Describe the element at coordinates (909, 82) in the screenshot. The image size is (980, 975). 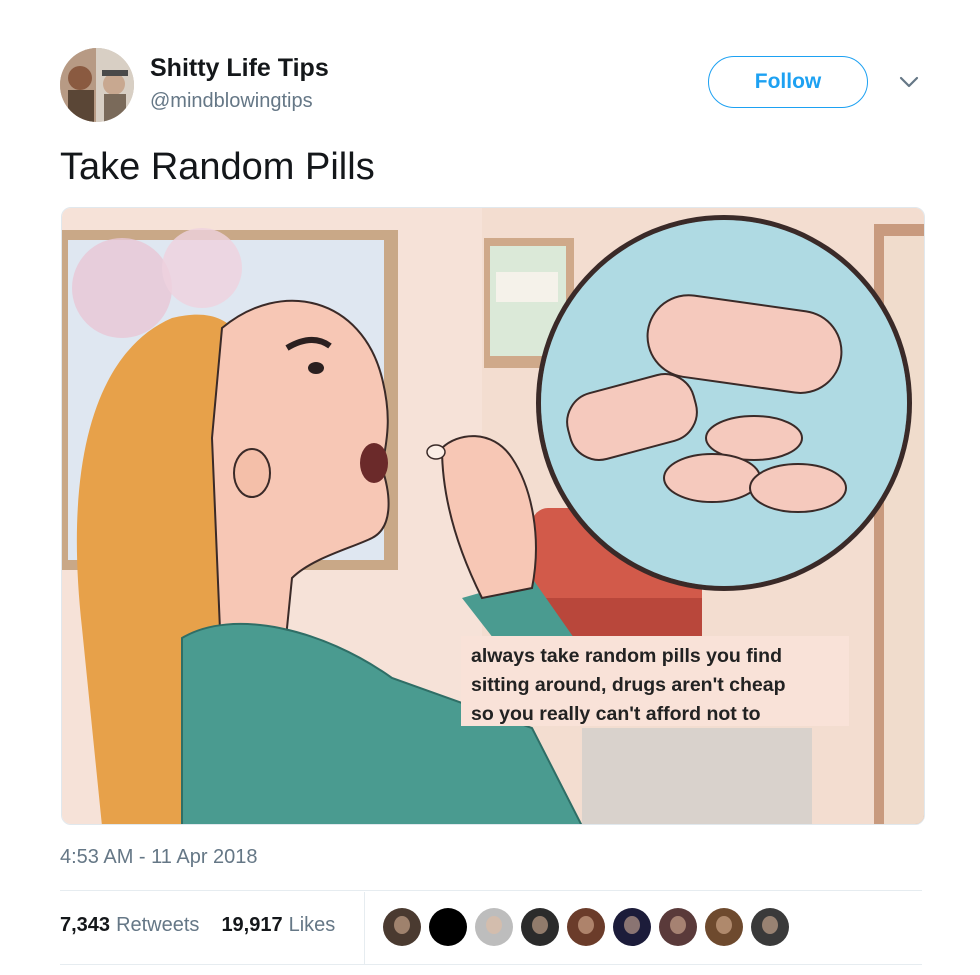
I see `chevron-down-icon` at that location.